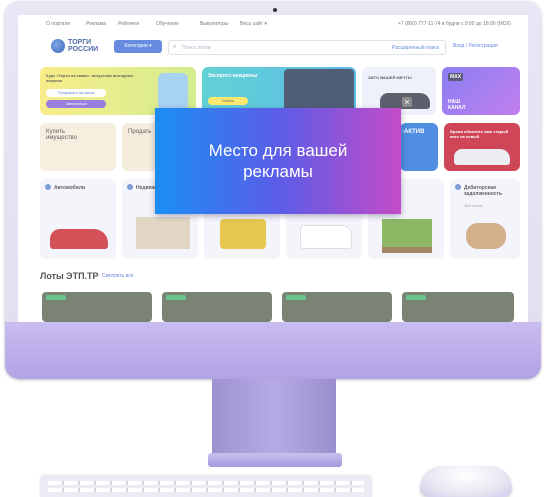  Describe the element at coordinates (206, 486) in the screenshot. I see `keyboard` at that location.